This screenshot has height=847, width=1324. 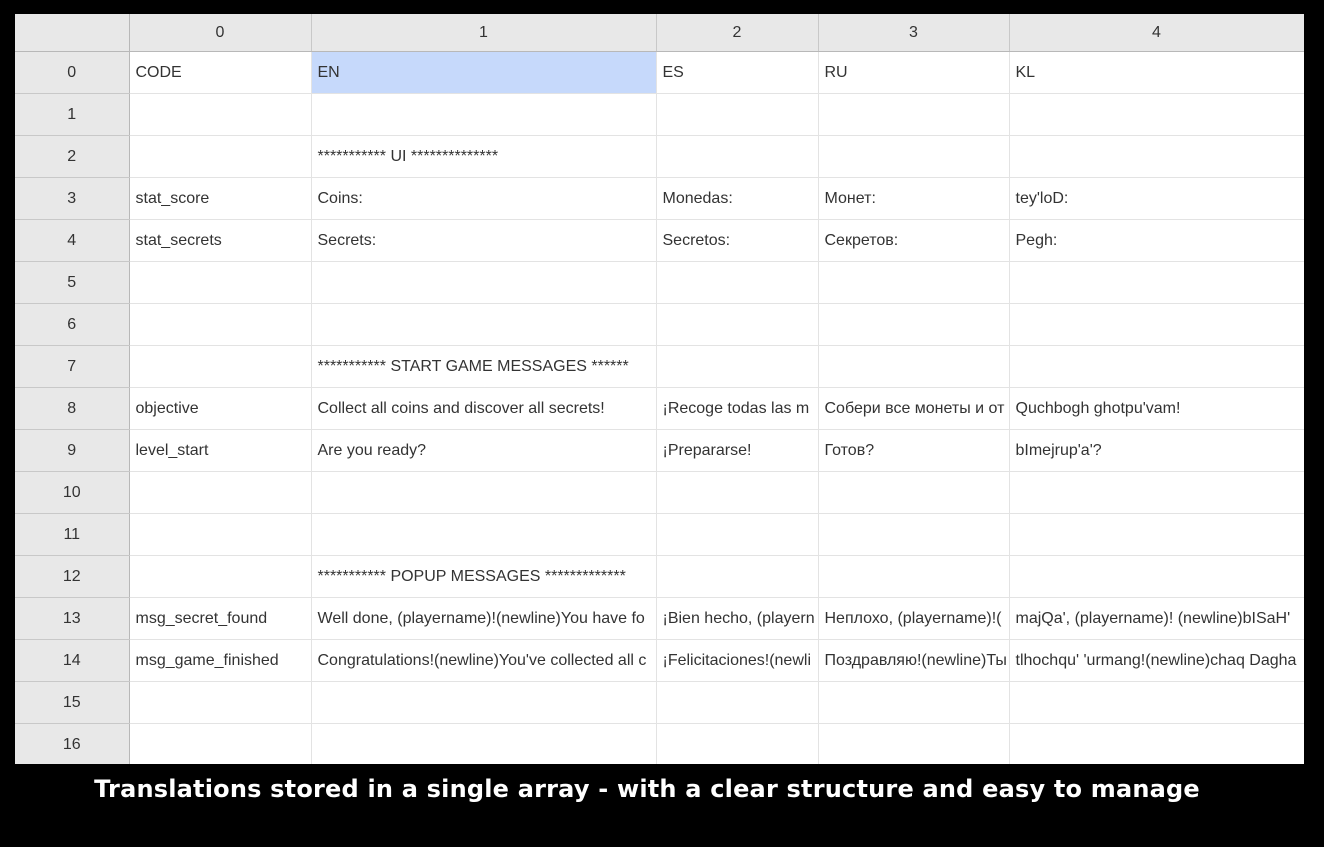 What do you see at coordinates (737, 198) in the screenshot?
I see `grid-cell: Monedas:` at bounding box center [737, 198].